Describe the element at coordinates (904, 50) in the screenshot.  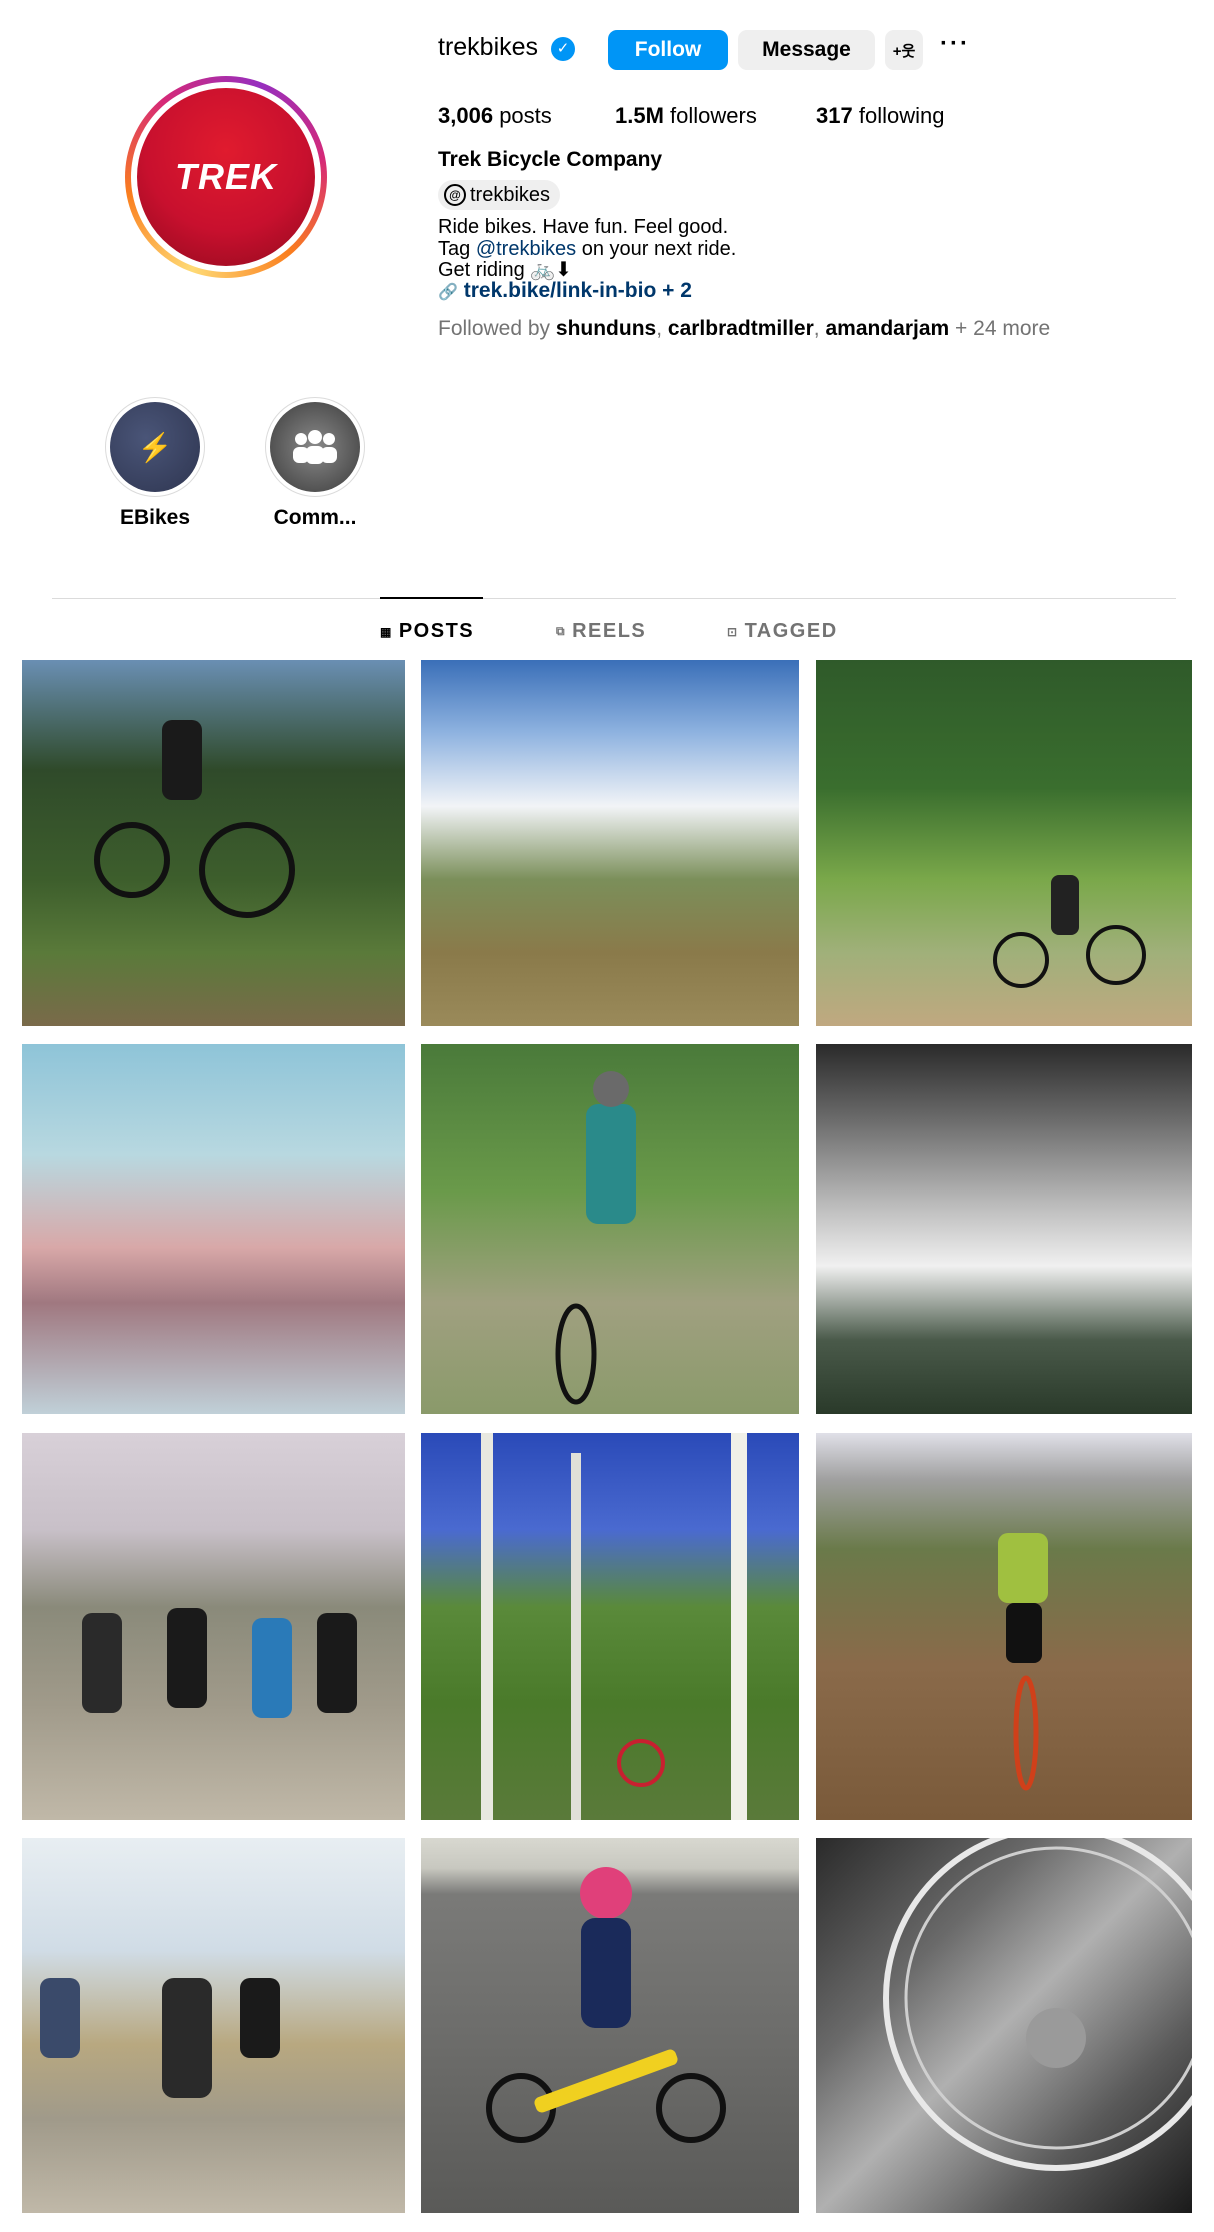
I see `suggested-accounts-icon: +웃` at that location.